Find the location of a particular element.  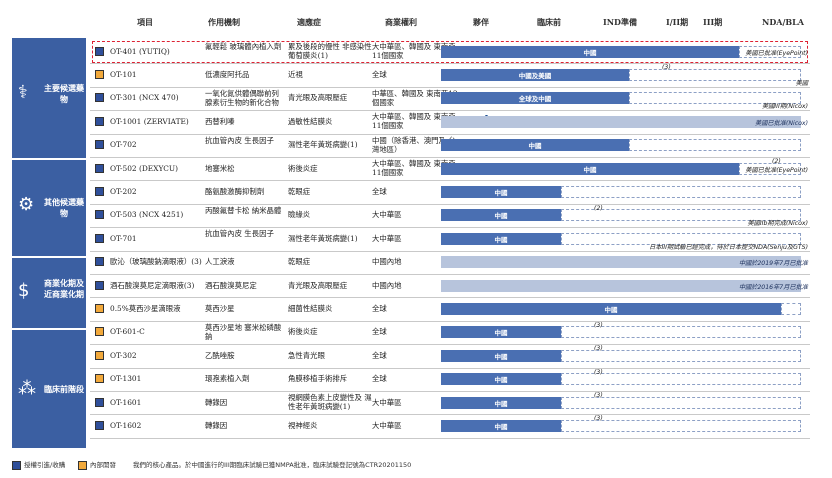

header-rights: 商業權利 is located at coordinates (401, 22).